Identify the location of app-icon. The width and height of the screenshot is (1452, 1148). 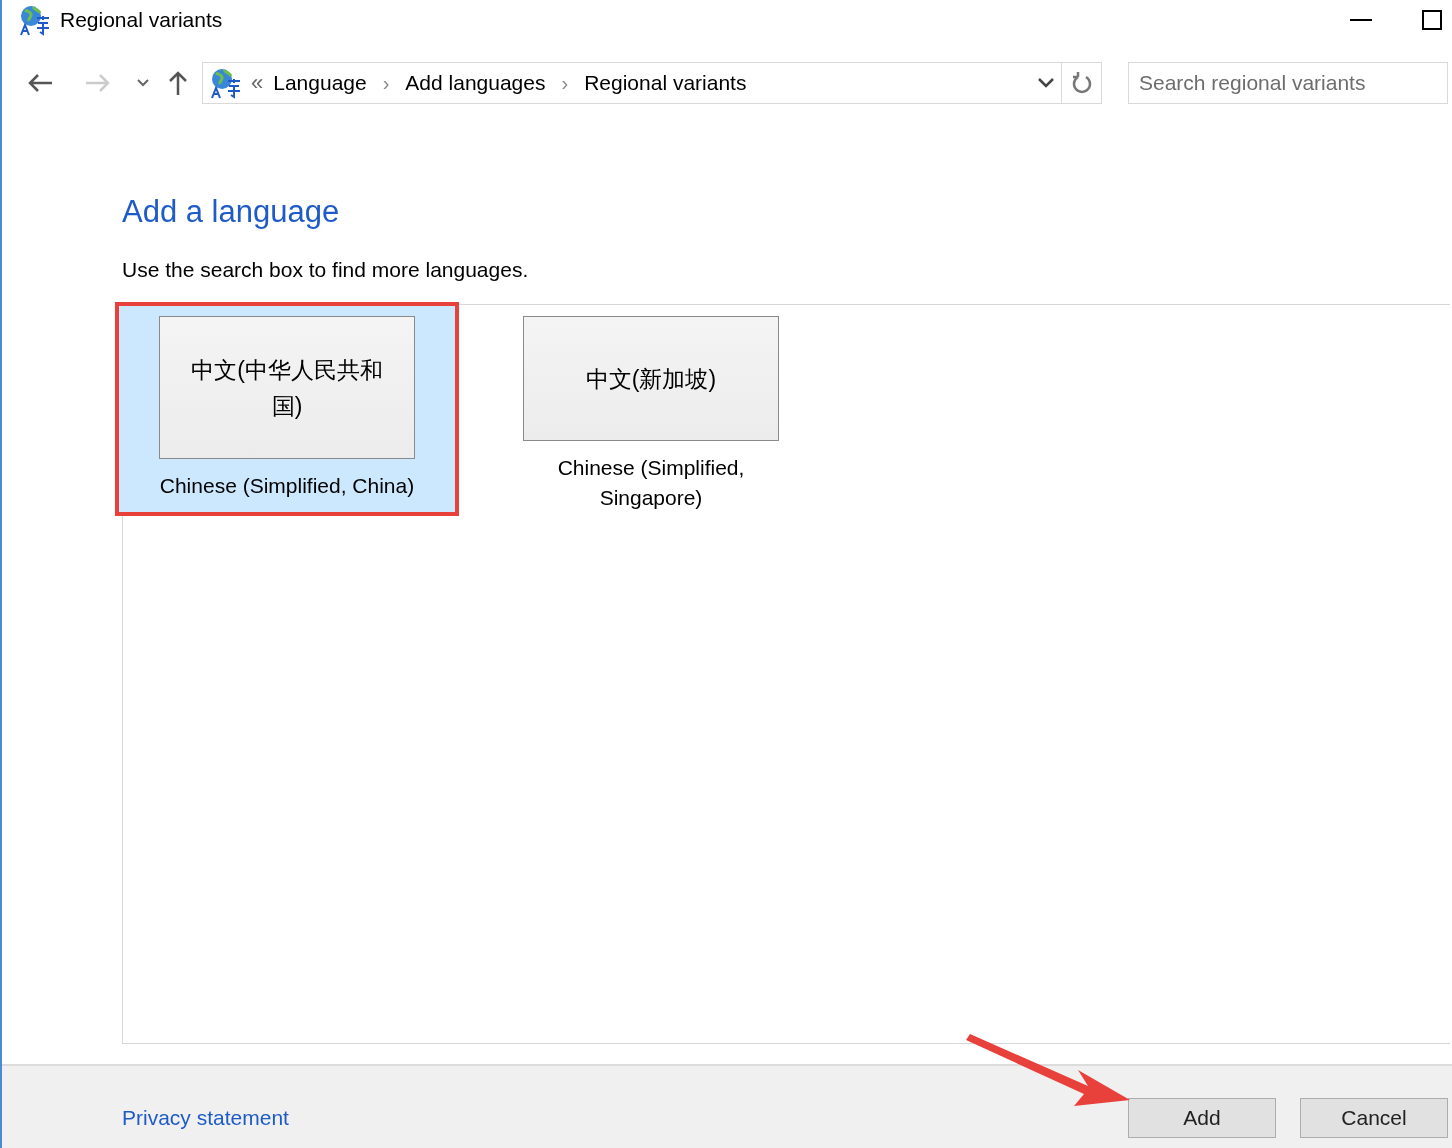
(34, 20).